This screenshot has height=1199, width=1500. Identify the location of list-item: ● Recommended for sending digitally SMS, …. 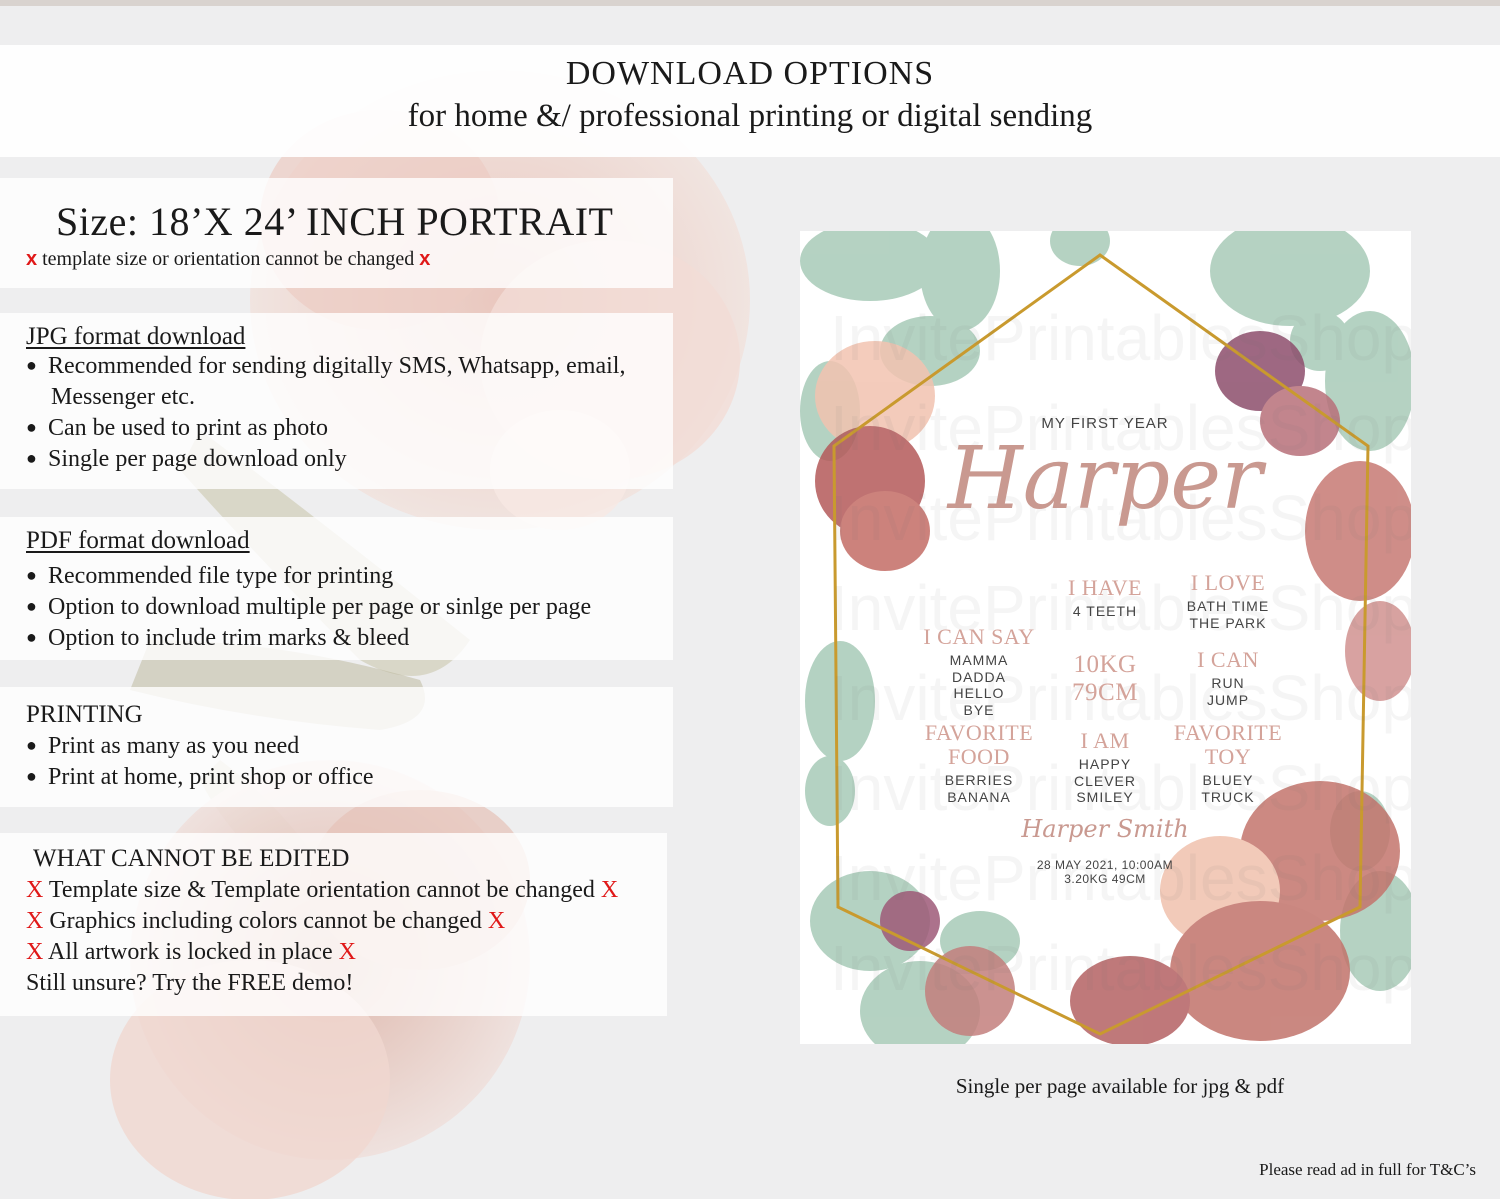
(326, 366).